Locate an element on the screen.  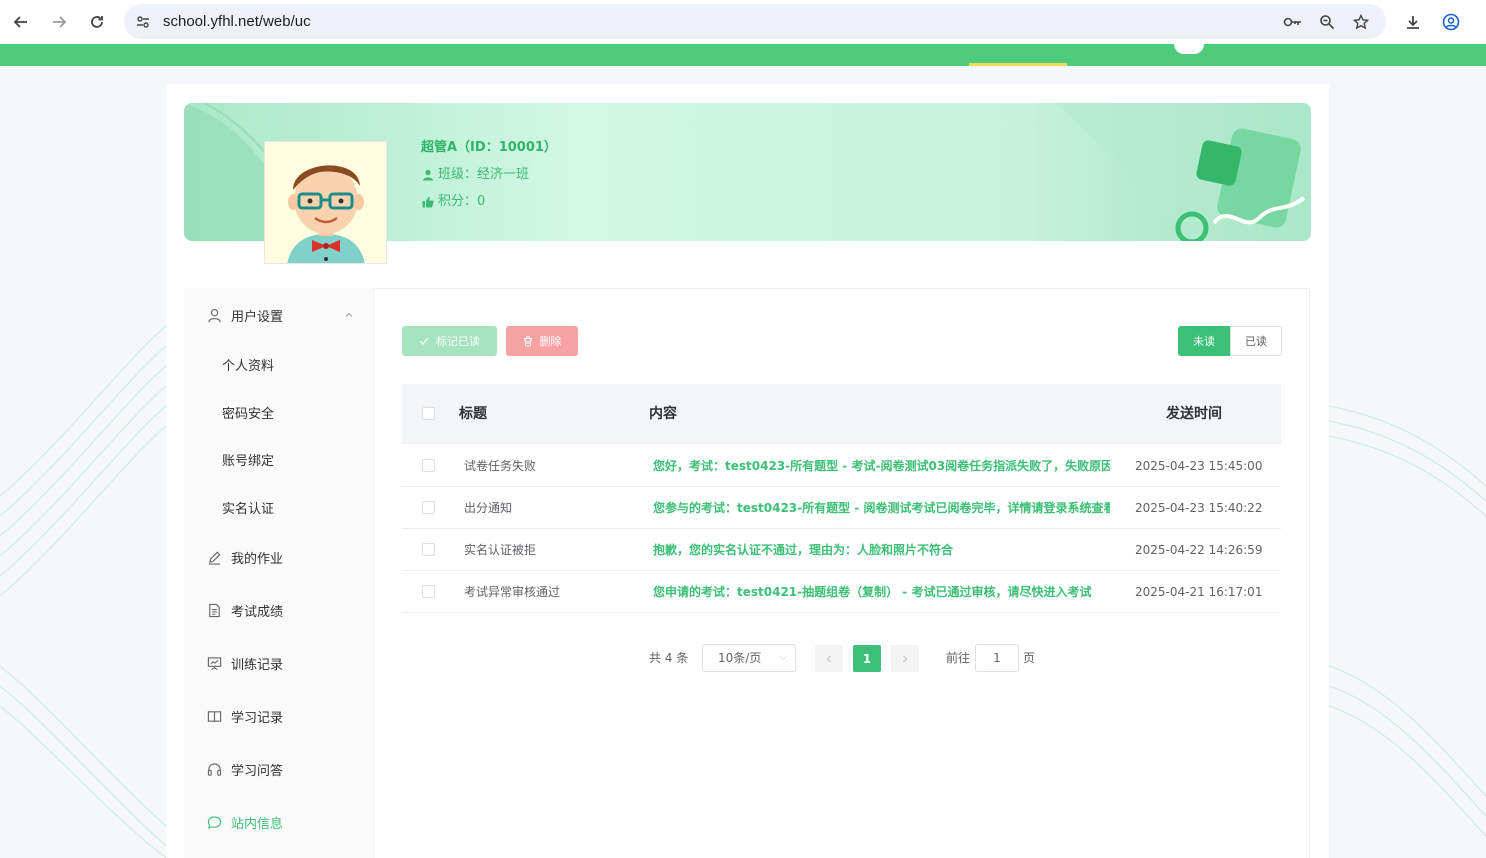
sidebar-item-label: 用户设置 is located at coordinates (257, 317).